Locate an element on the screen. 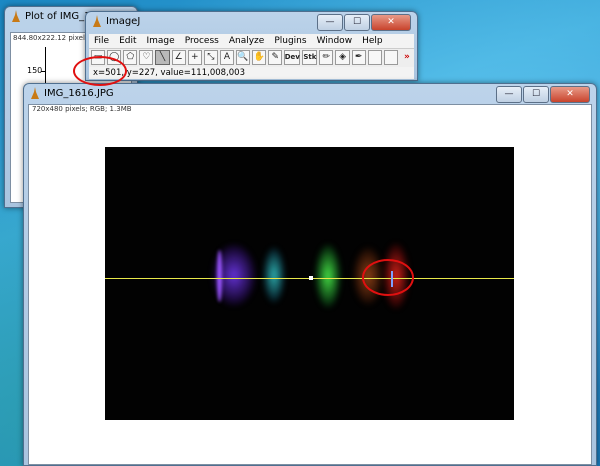 The width and height of the screenshot is (600, 466). spectrum-band-green is located at coordinates (328, 276).